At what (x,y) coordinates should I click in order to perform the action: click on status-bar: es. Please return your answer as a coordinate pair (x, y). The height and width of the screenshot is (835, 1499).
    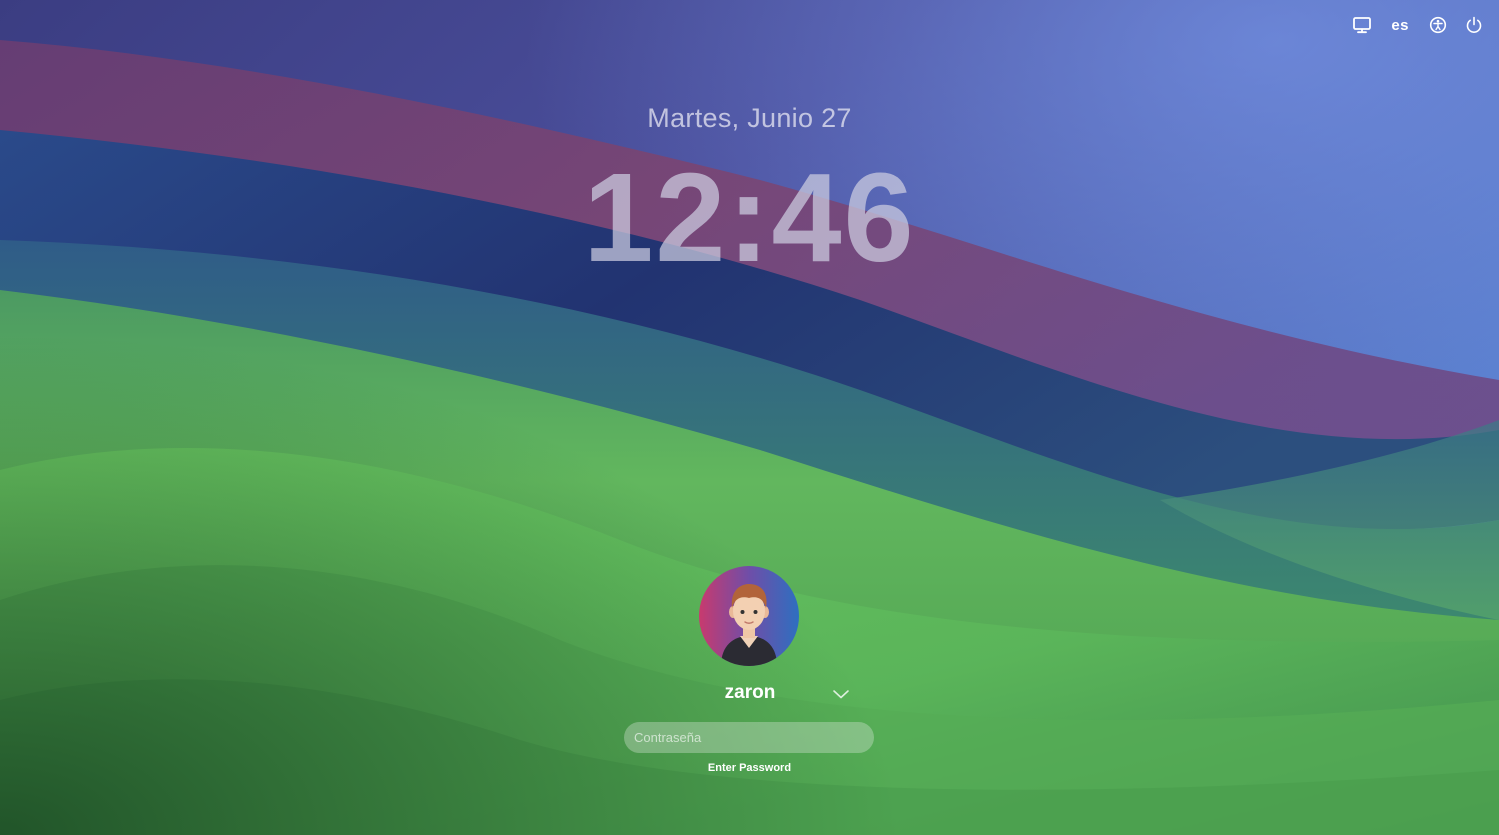
    Looking at the image, I should click on (1418, 25).